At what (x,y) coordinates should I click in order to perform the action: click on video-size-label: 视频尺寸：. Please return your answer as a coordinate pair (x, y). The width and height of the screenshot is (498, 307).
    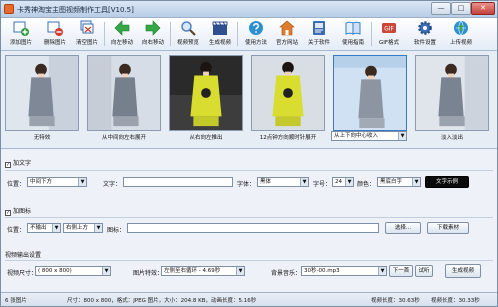
    Looking at the image, I should click on (22, 273).